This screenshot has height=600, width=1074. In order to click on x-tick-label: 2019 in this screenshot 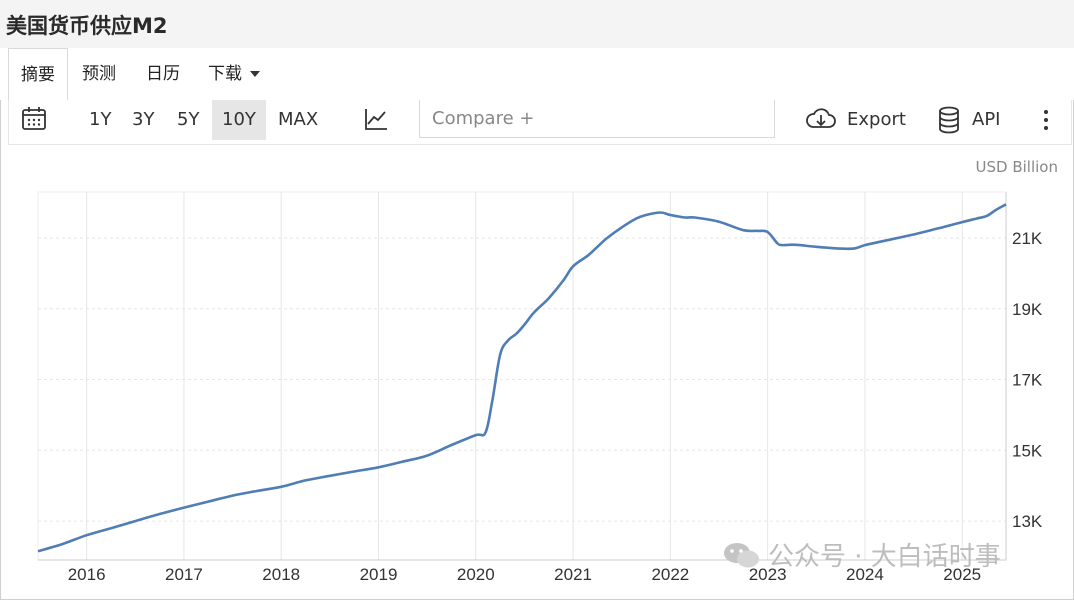, I will do `click(379, 574)`.